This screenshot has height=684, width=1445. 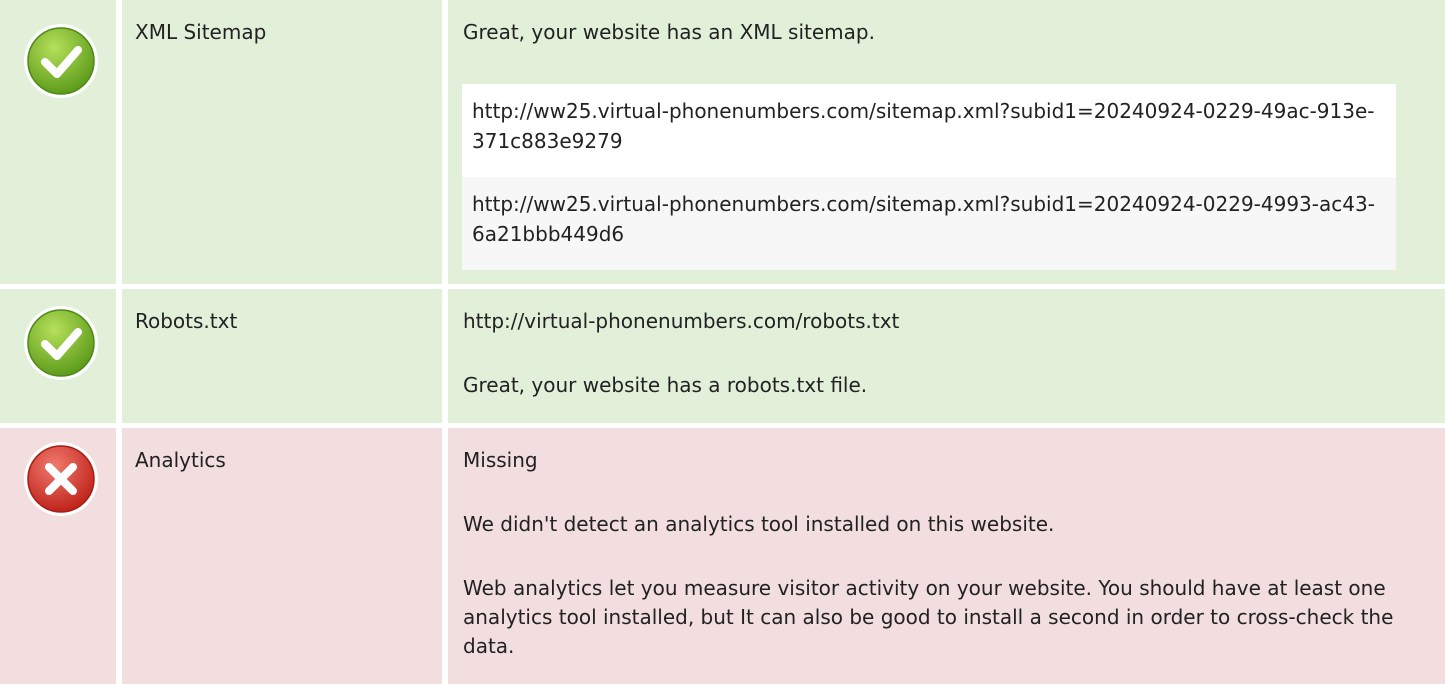 What do you see at coordinates (500, 460) in the screenshot?
I see `check-value: Missing` at bounding box center [500, 460].